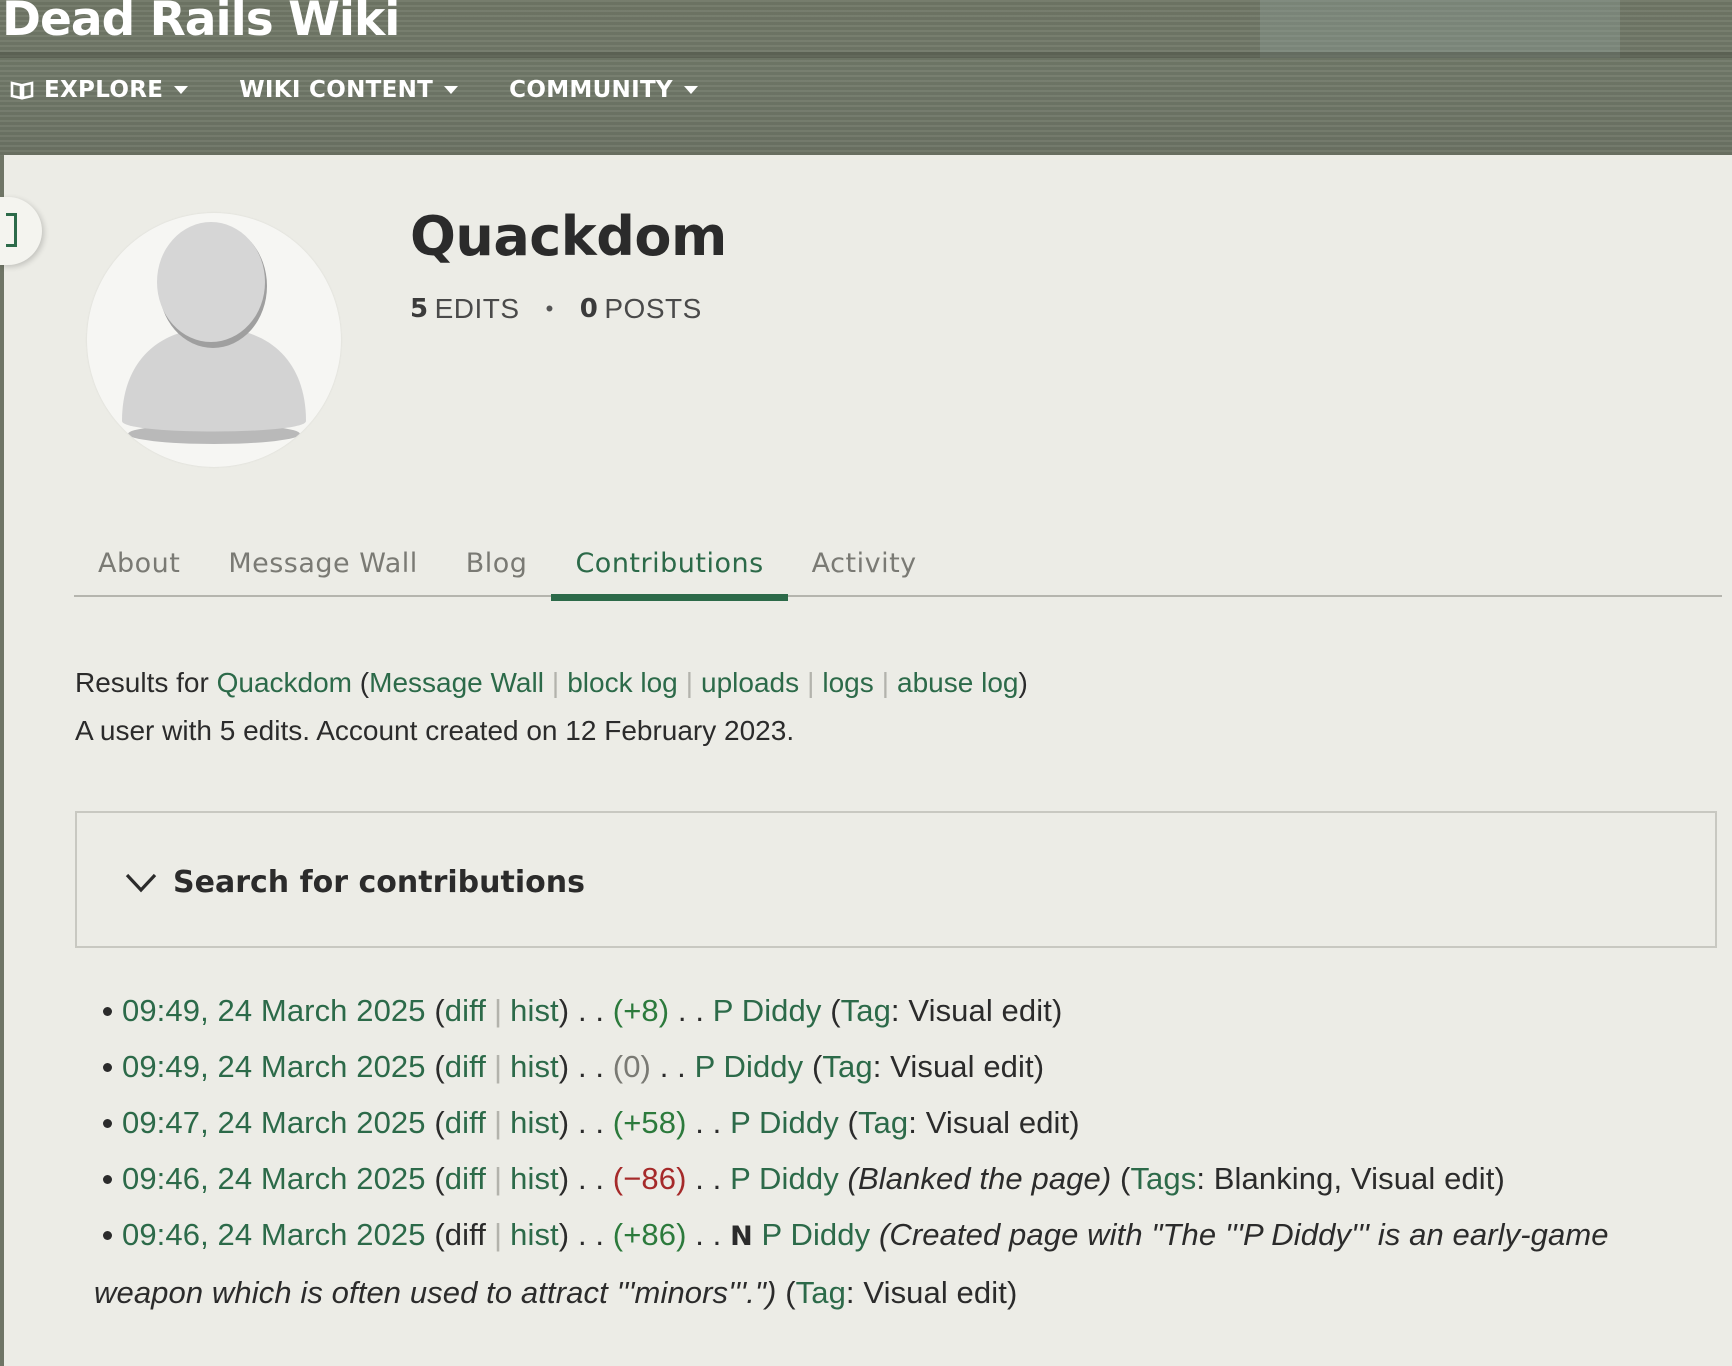  Describe the element at coordinates (497, 570) in the screenshot. I see `tab-blog: Blog` at that location.